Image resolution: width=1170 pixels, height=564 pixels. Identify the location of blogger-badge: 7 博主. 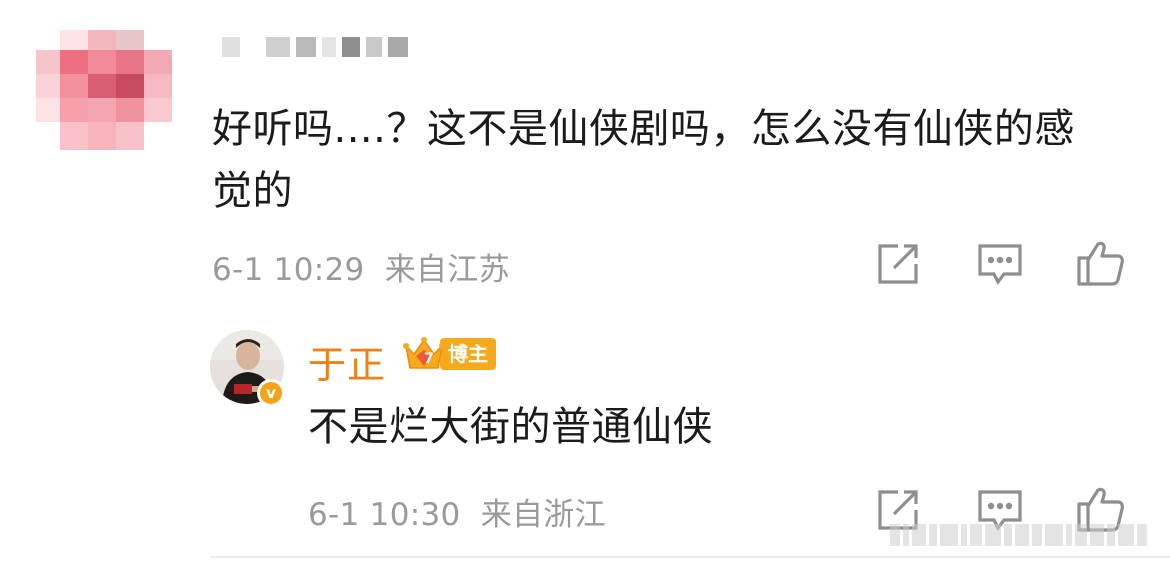
(449, 354).